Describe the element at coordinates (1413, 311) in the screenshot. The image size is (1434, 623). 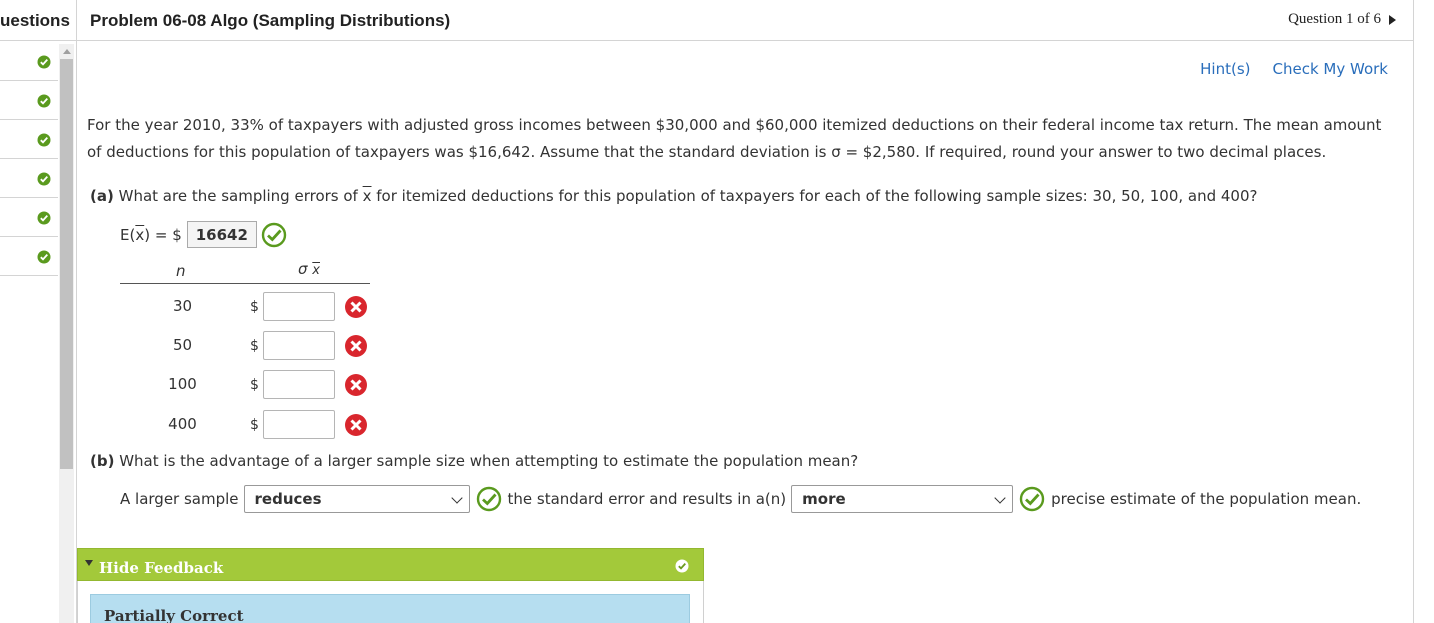
I see `right-divider` at that location.